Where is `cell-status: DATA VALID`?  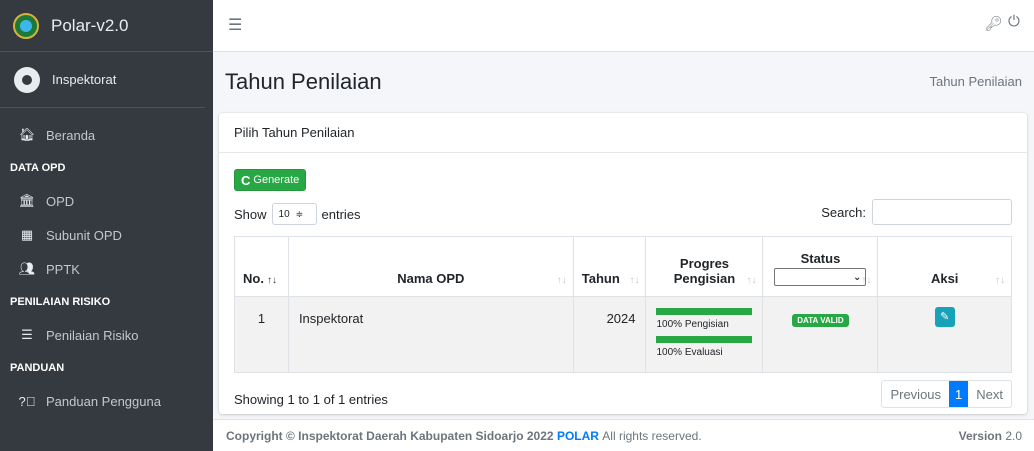
cell-status: DATA VALID is located at coordinates (820, 334).